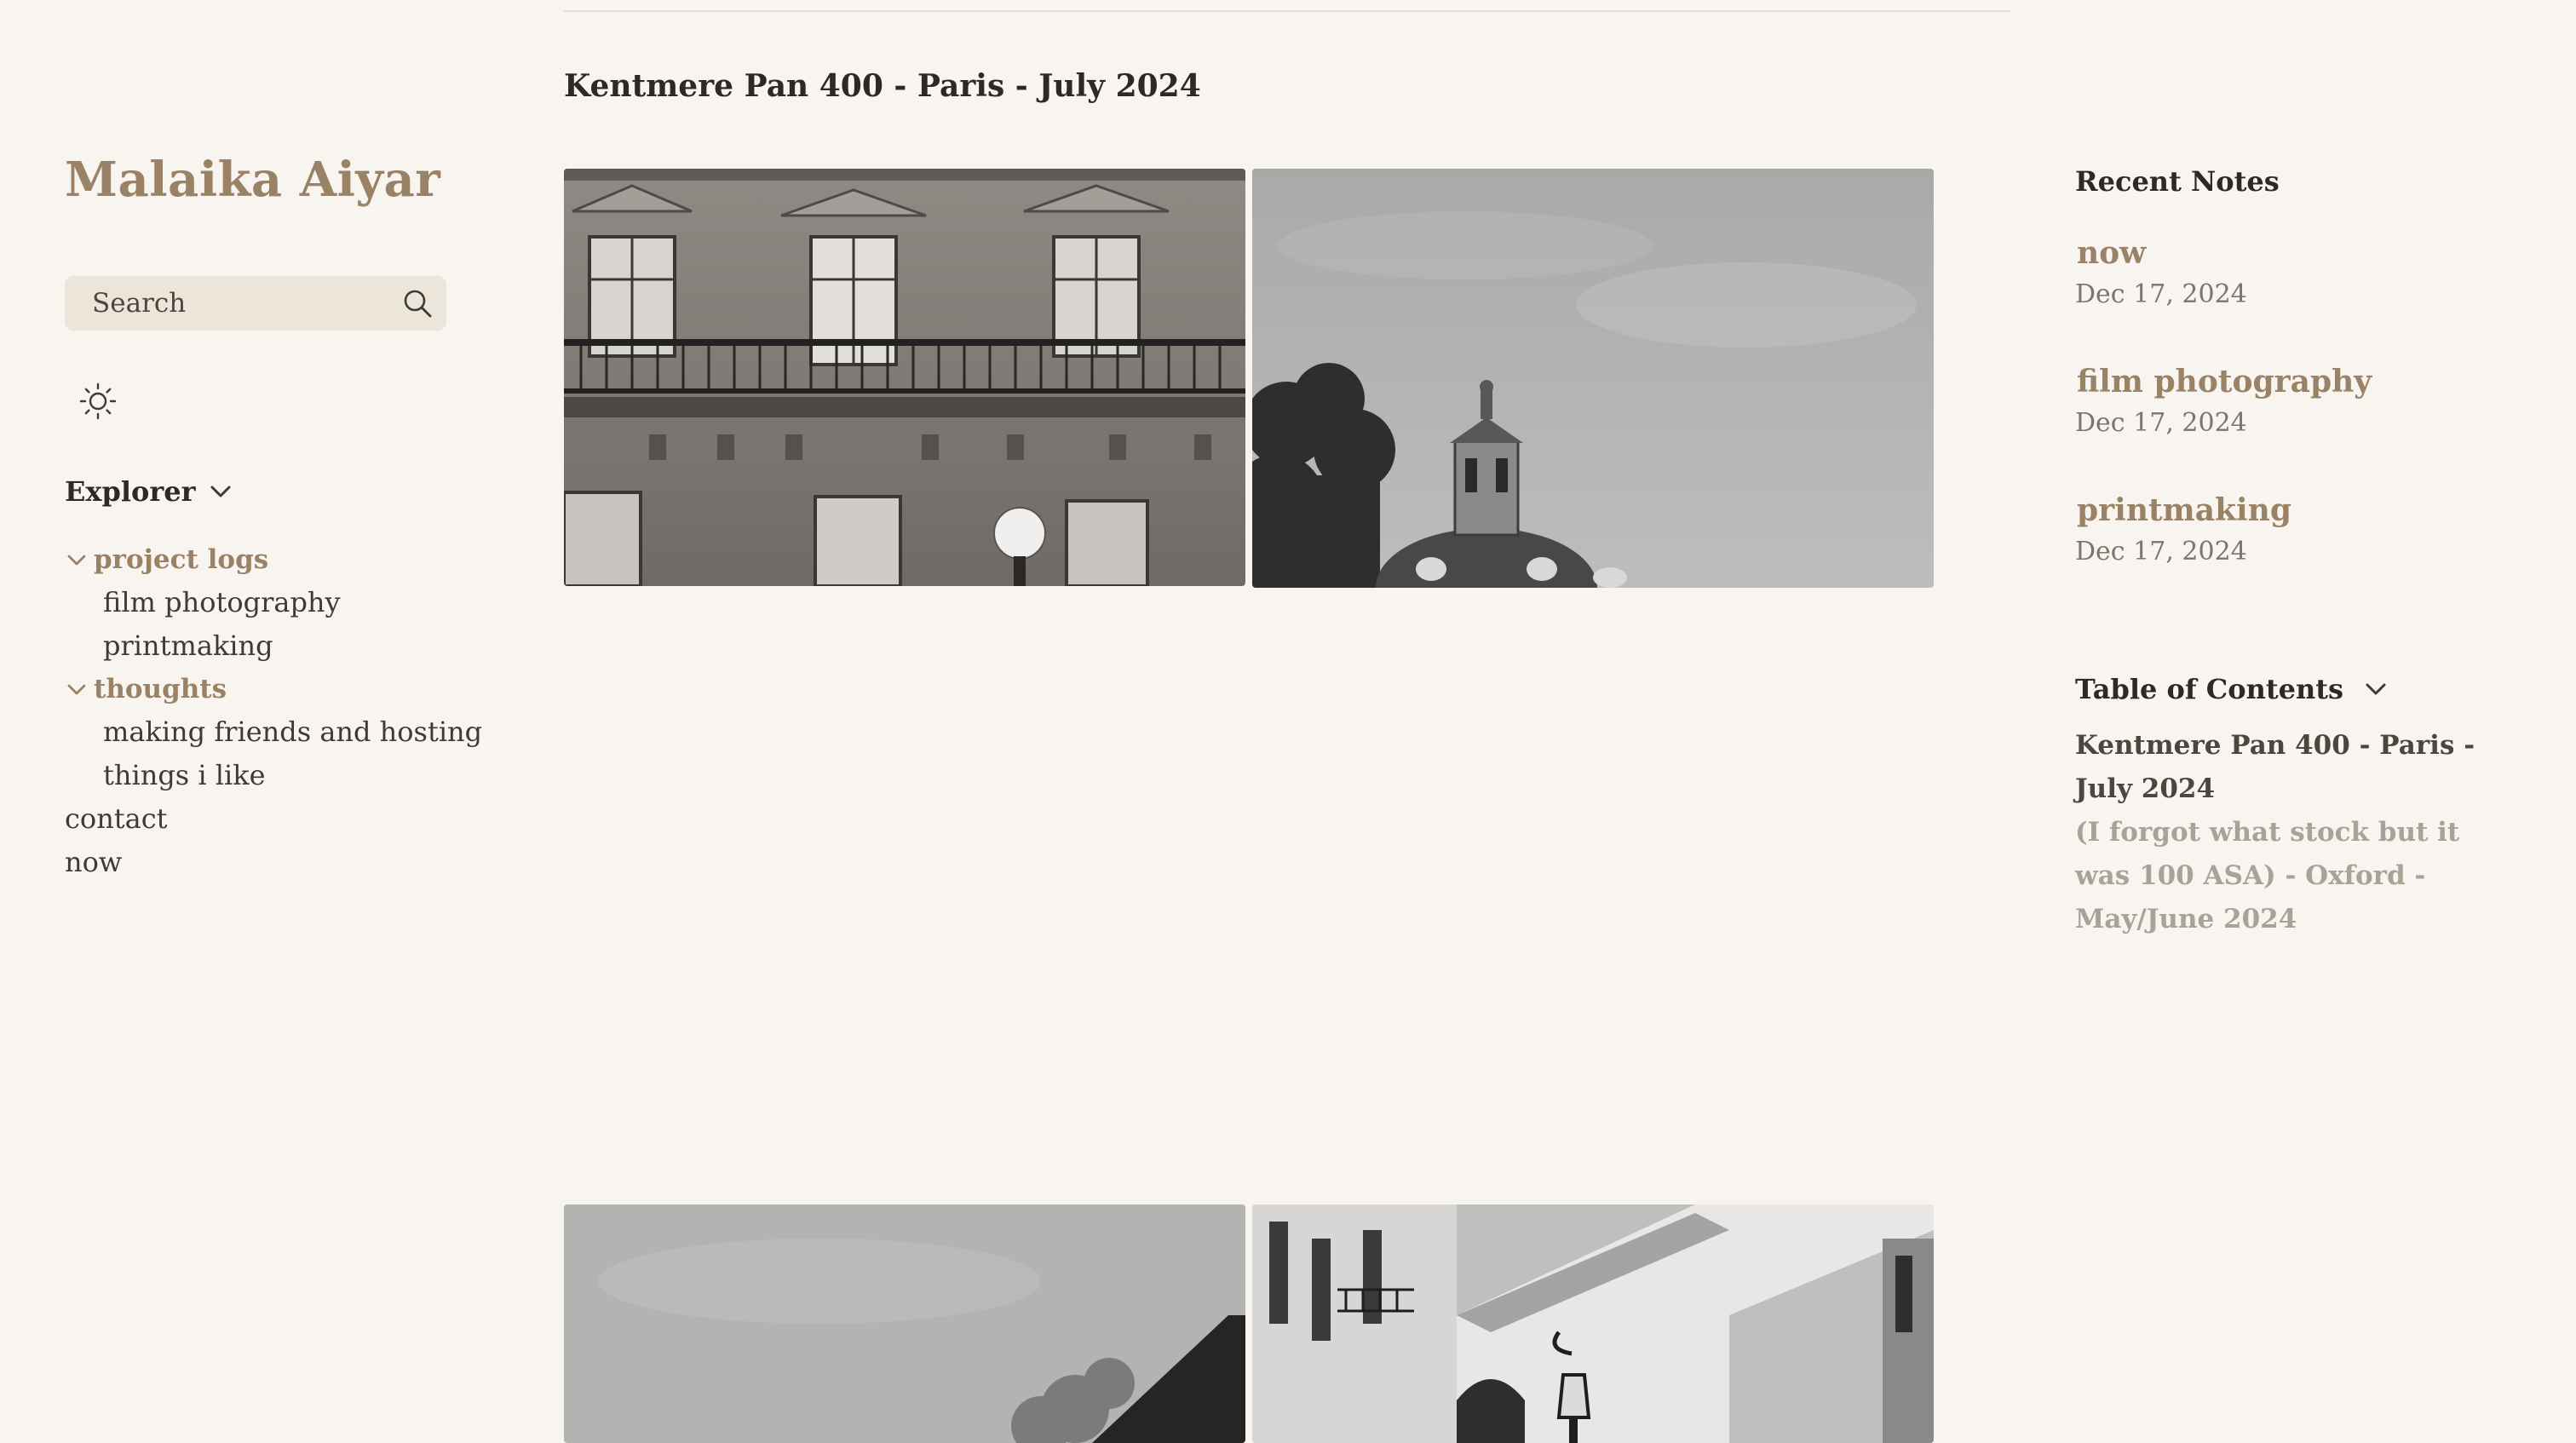 This screenshot has height=1443, width=2576. What do you see at coordinates (182, 560) in the screenshot?
I see `folder-label: project logs` at bounding box center [182, 560].